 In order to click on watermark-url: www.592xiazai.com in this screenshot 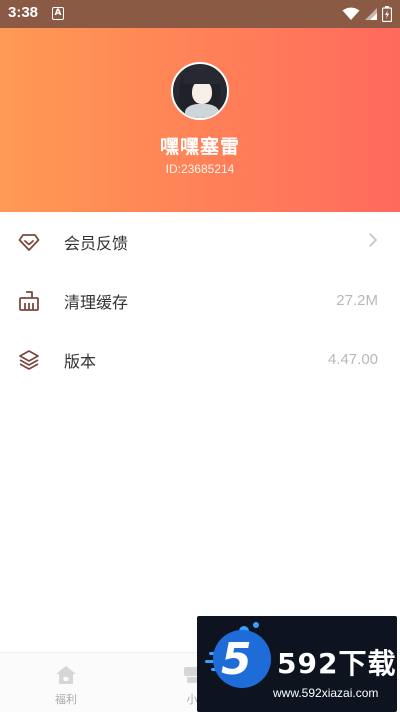, I will do `click(326, 693)`.